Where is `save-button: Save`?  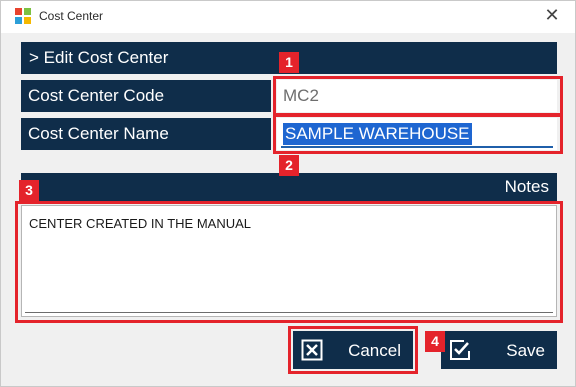
save-button: Save is located at coordinates (499, 350).